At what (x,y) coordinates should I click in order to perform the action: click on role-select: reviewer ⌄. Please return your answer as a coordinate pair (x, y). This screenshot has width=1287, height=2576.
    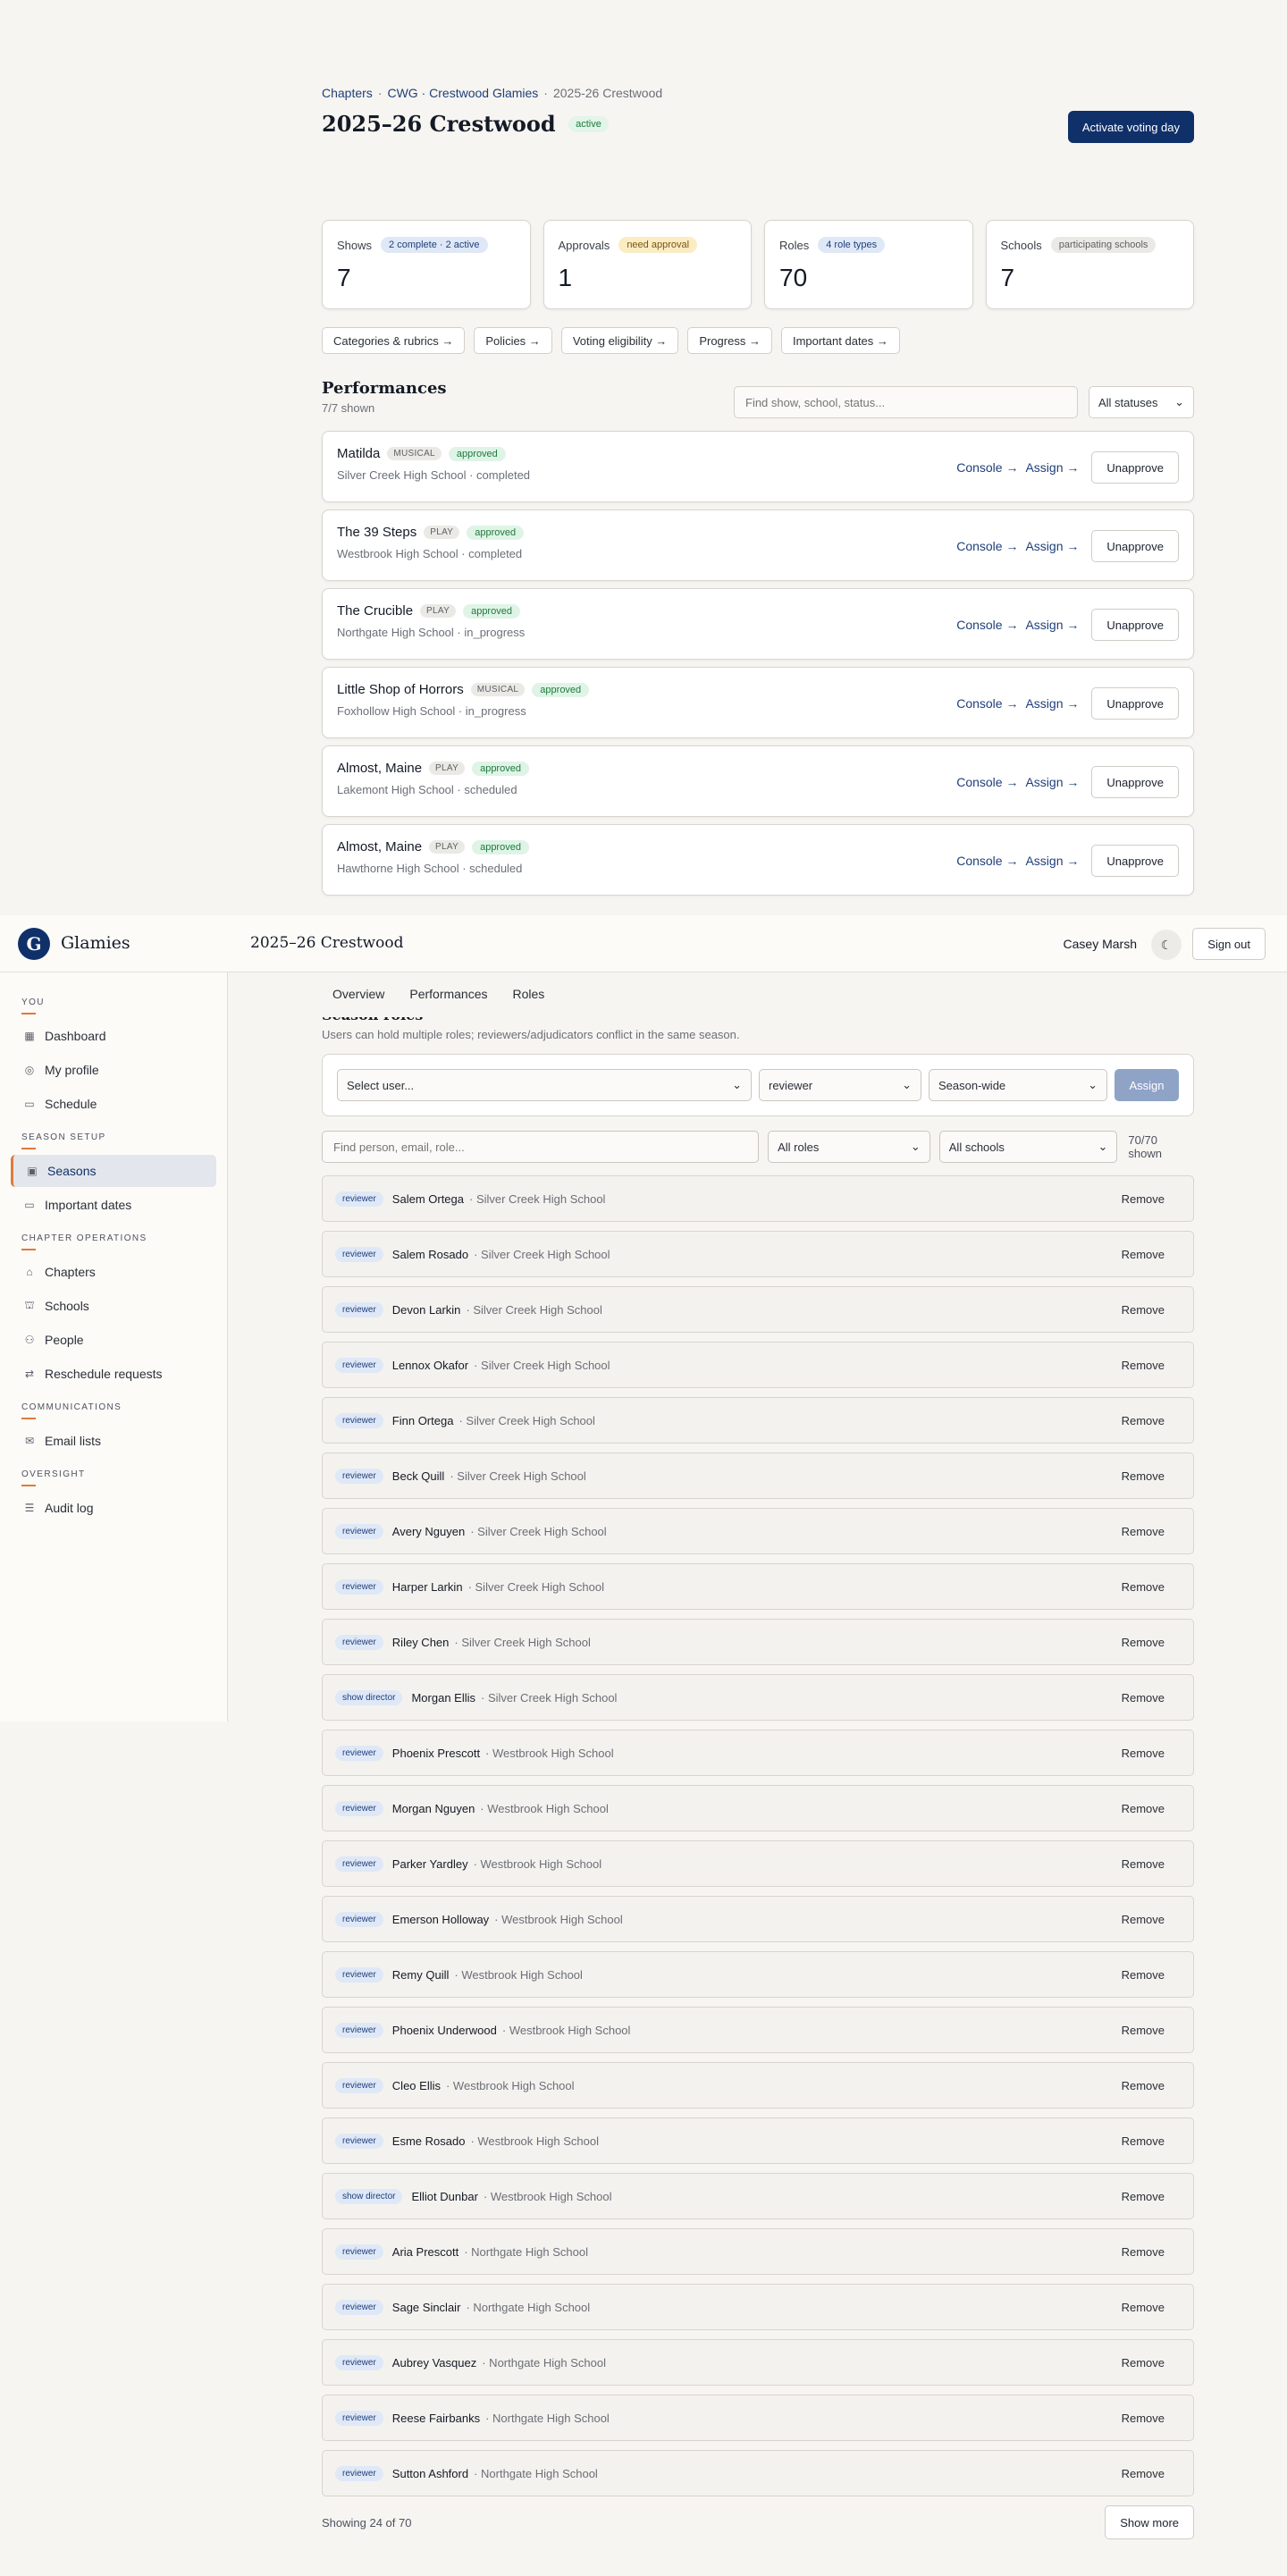
    Looking at the image, I should click on (840, 1085).